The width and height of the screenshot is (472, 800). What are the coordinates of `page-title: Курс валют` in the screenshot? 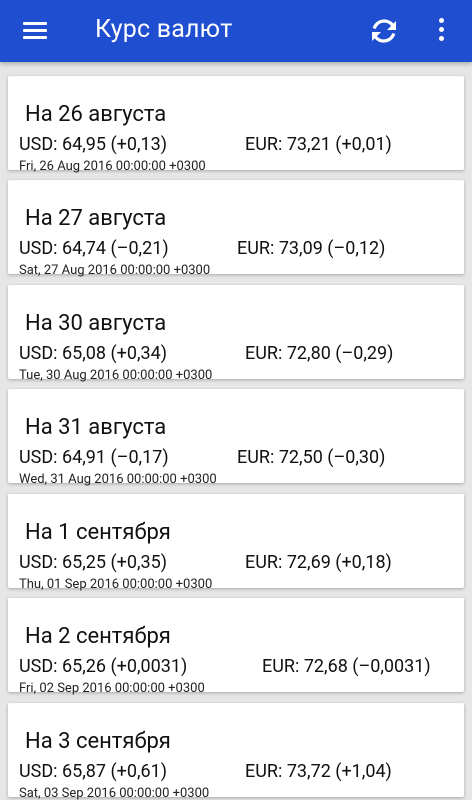 It's located at (164, 29).